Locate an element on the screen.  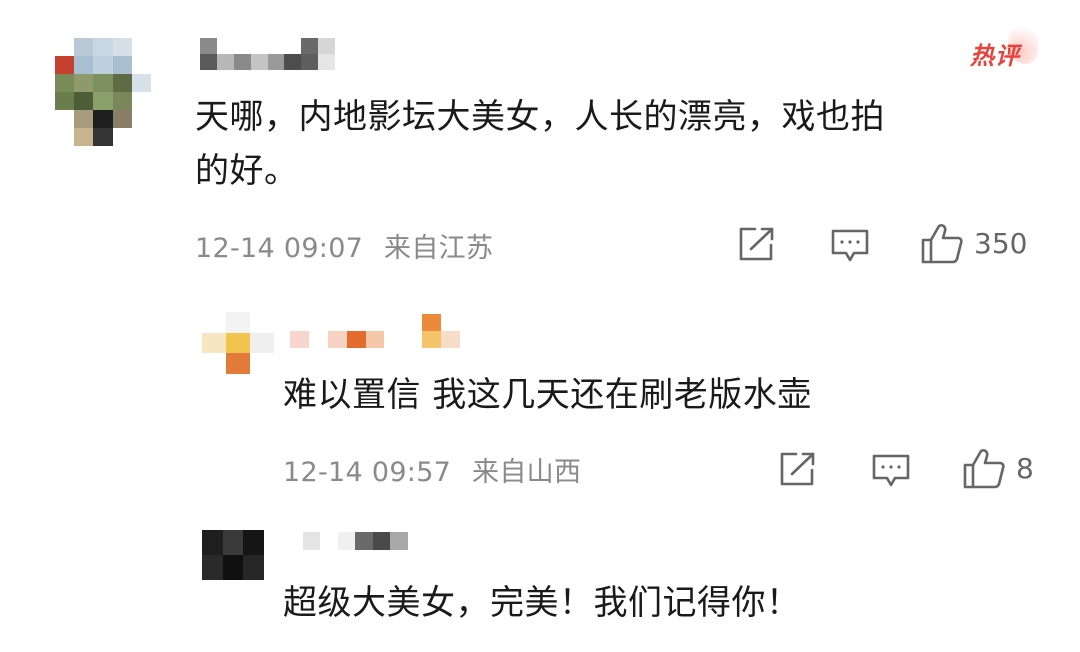
like-button: 350 is located at coordinates (973, 243).